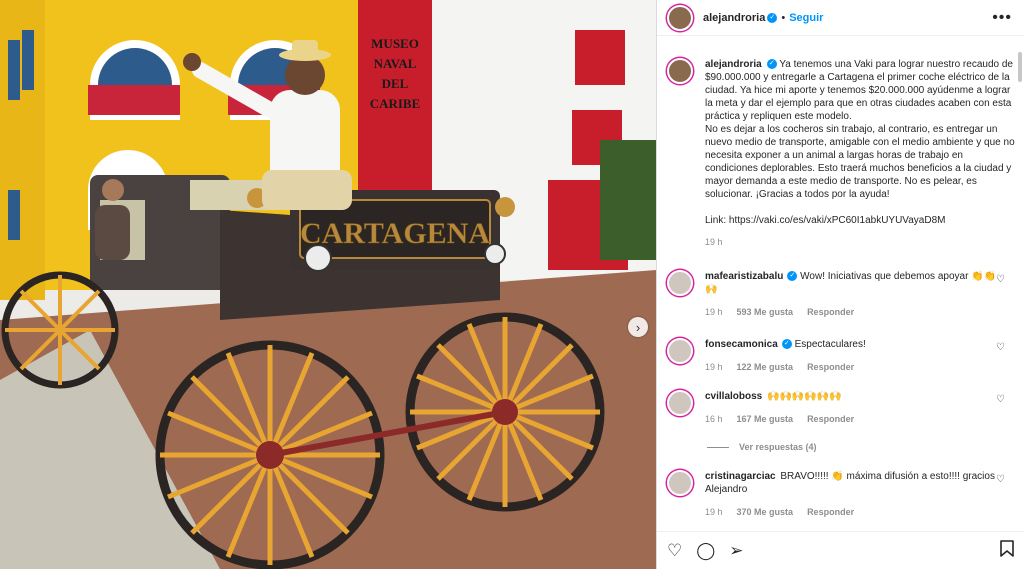 This screenshot has height=569, width=1024. Describe the element at coordinates (840, 550) in the screenshot. I see `post-actions: ♡ ◯ ➢` at that location.